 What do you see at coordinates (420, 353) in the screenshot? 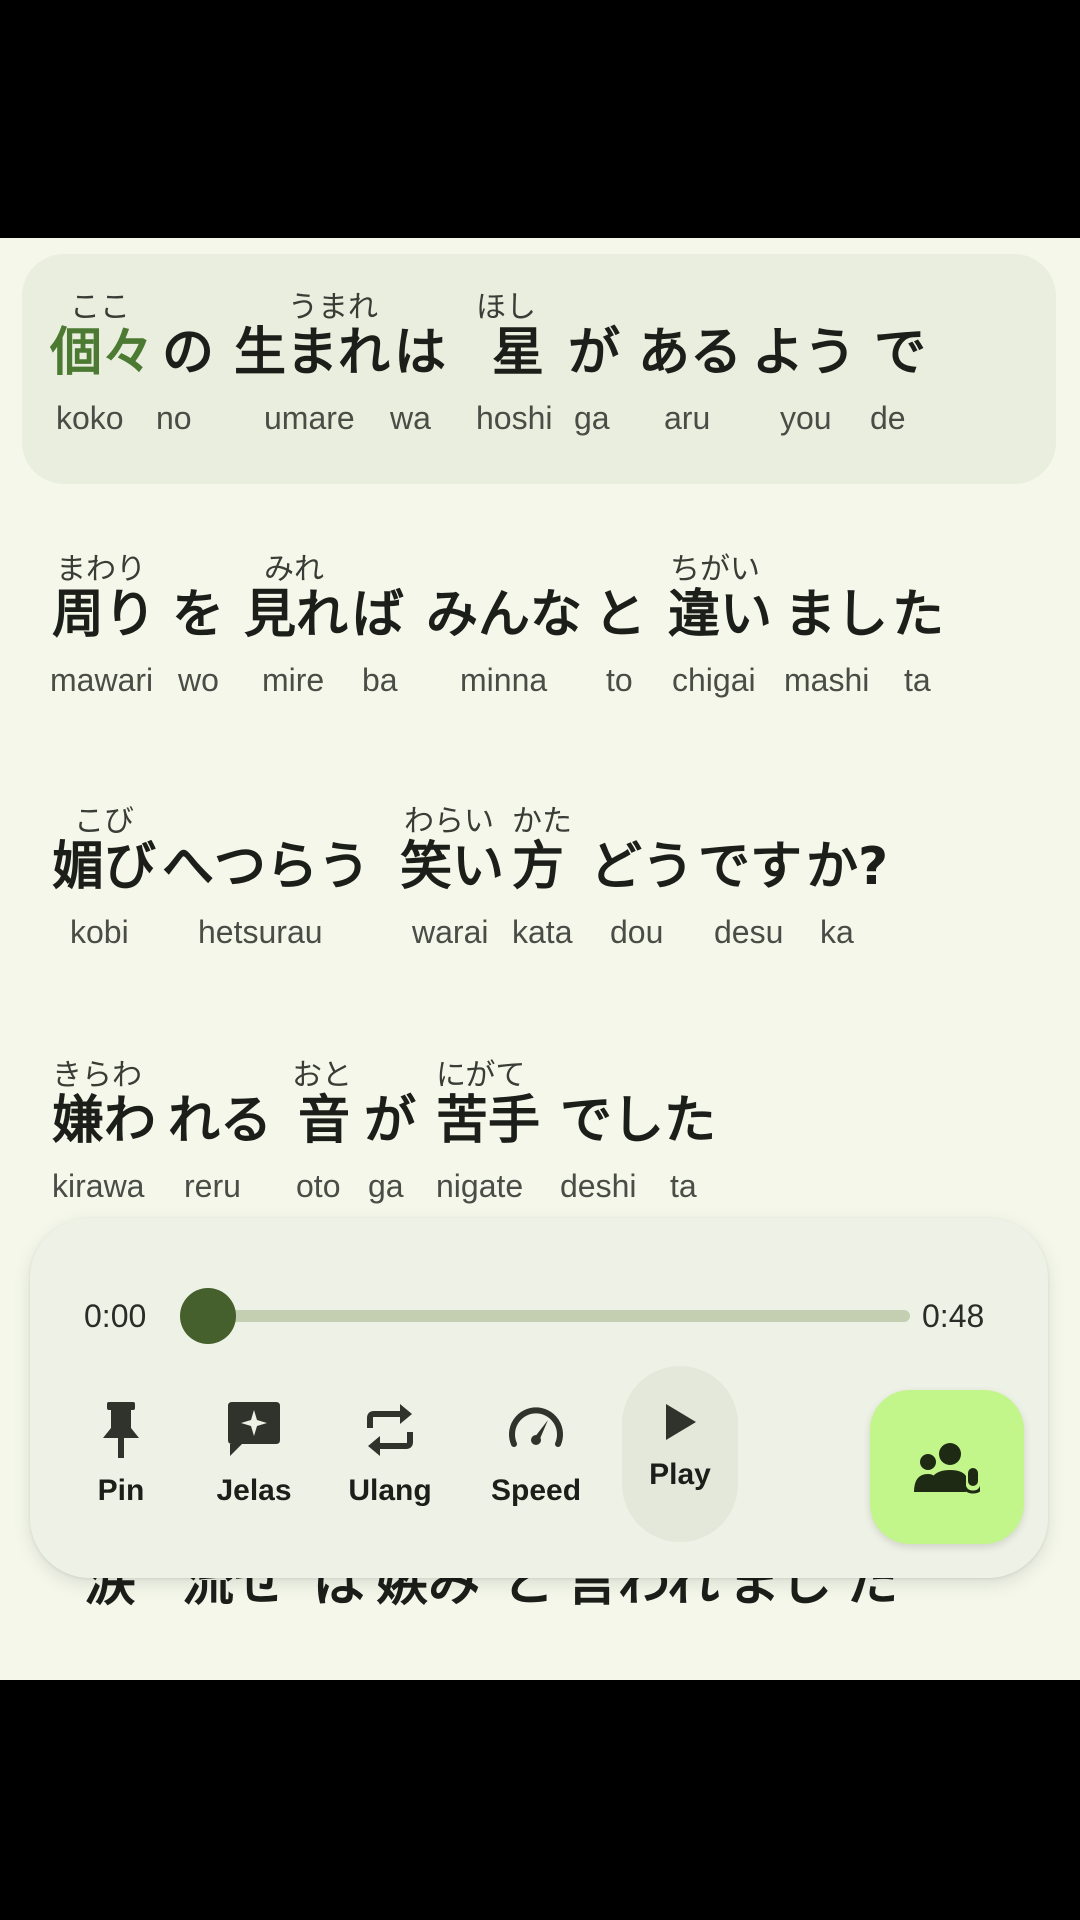
I see `kana: は` at bounding box center [420, 353].